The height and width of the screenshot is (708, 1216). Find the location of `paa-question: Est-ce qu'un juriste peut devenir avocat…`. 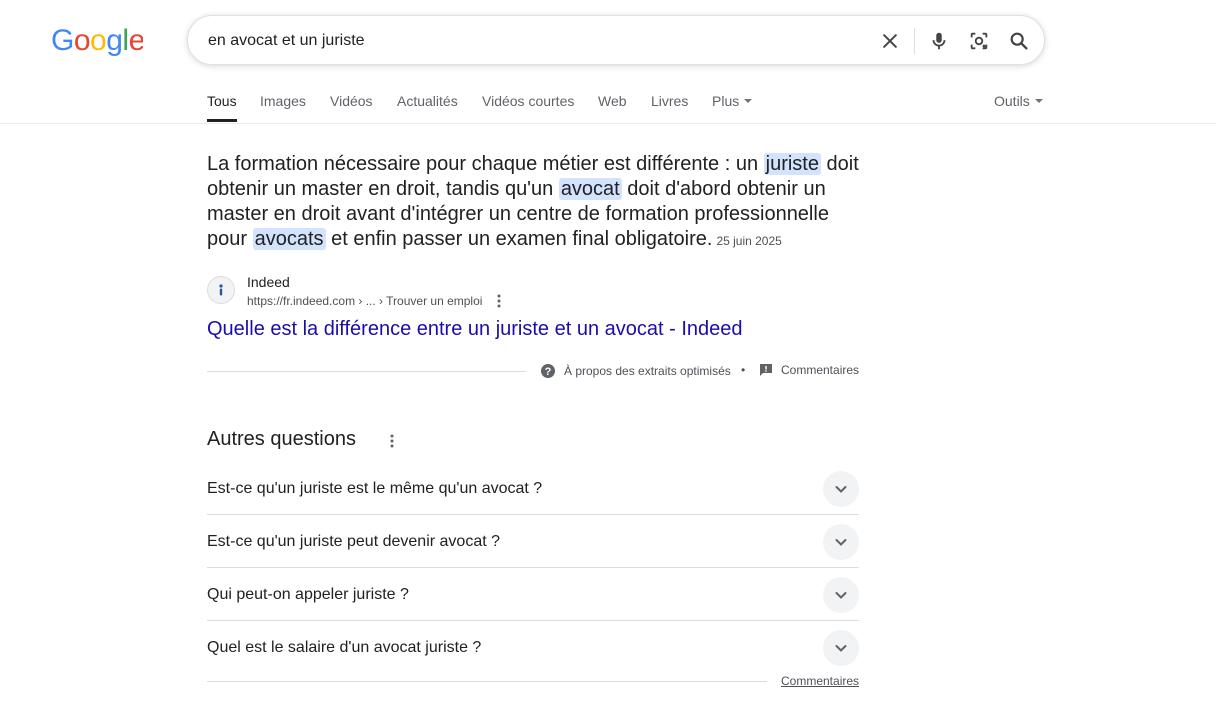

paa-question: Est-ce qu'un juriste peut devenir avocat… is located at coordinates (533, 541).